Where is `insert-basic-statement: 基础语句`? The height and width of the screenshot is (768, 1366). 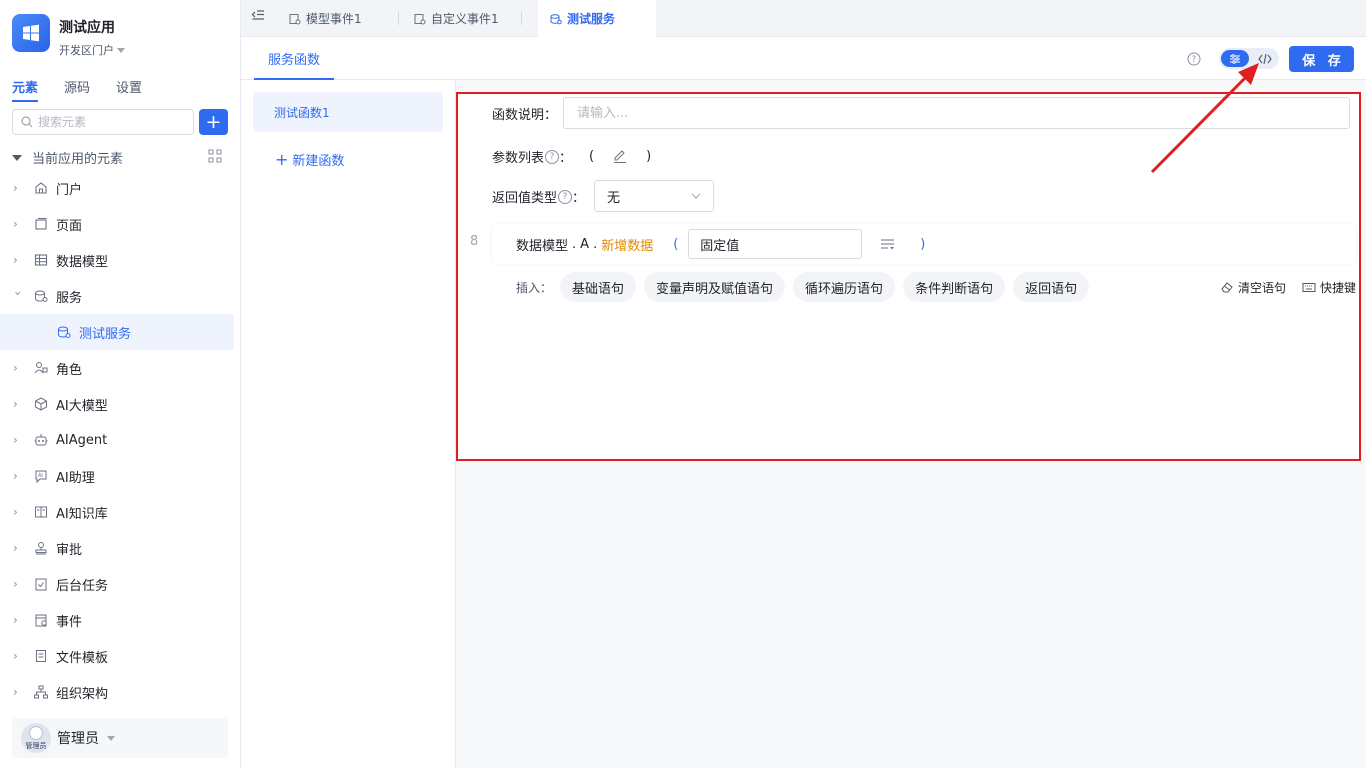 insert-basic-statement: 基础语句 is located at coordinates (598, 287).